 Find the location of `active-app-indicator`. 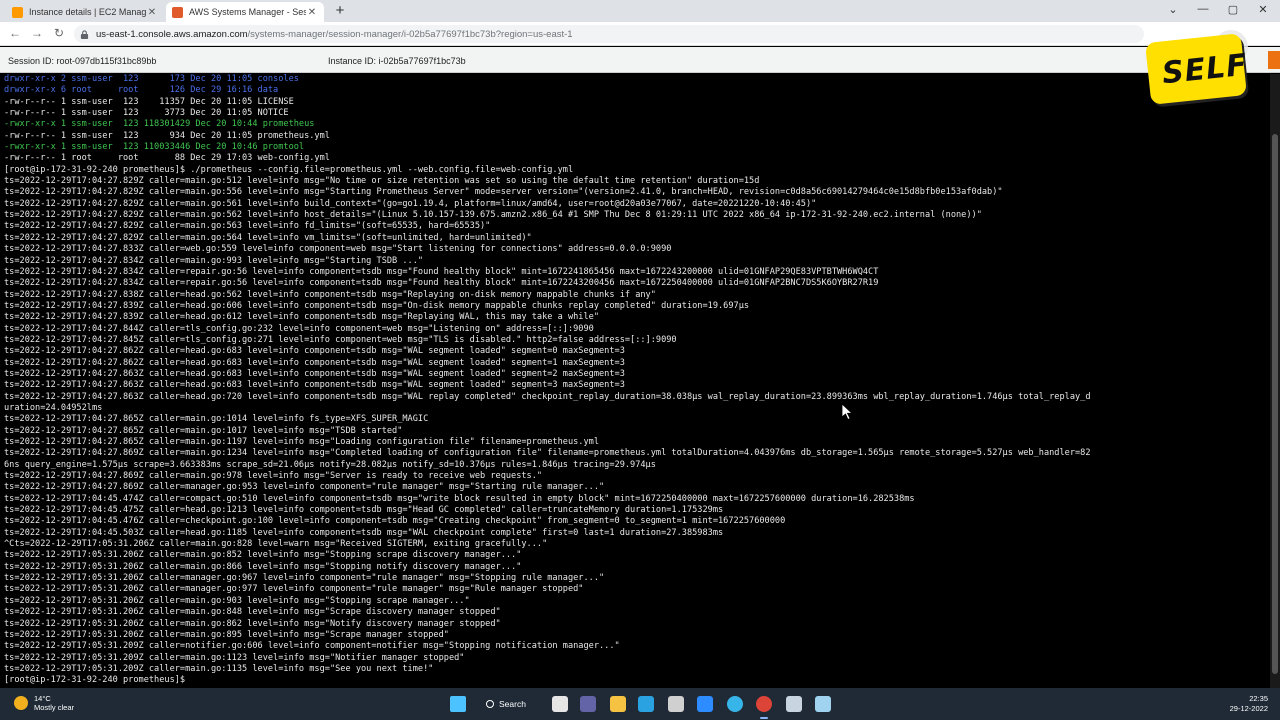

active-app-indicator is located at coordinates (764, 718).